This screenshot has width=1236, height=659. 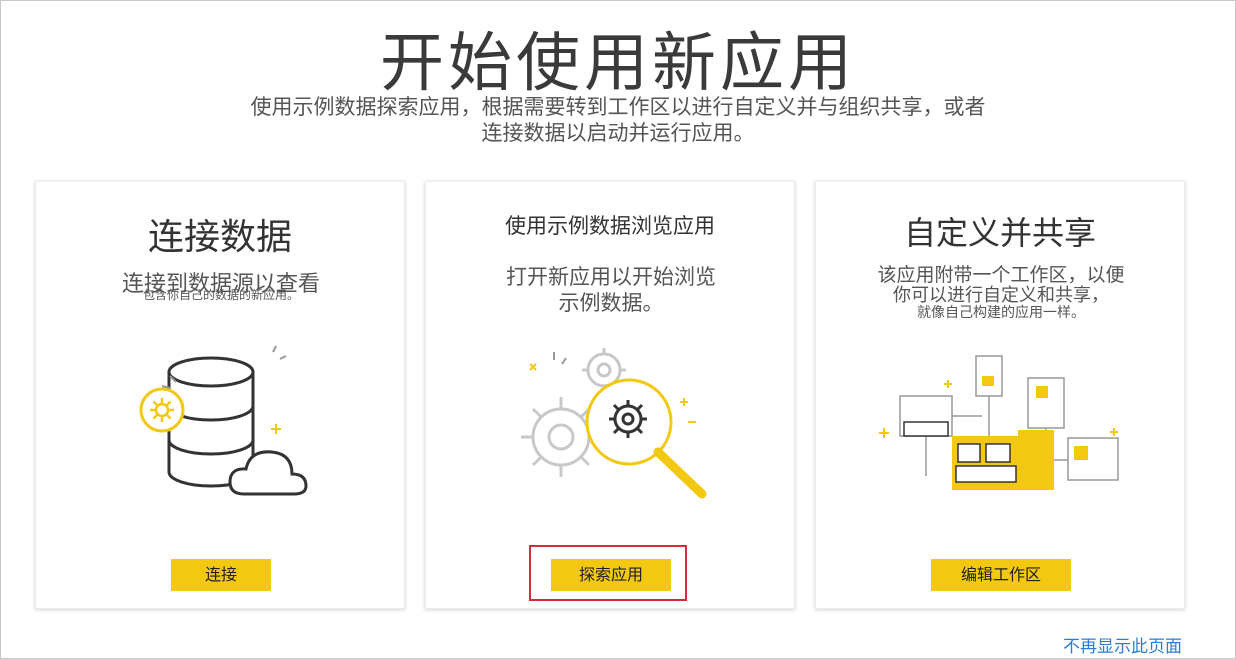 What do you see at coordinates (223, 420) in the screenshot?
I see `database-cloud-gear-icon` at bounding box center [223, 420].